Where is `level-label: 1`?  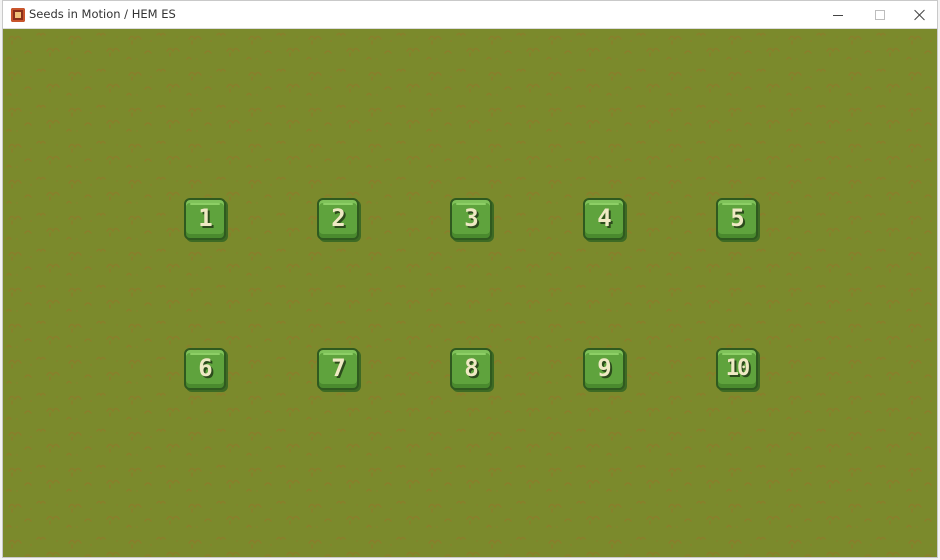
level-label: 1 is located at coordinates (205, 218).